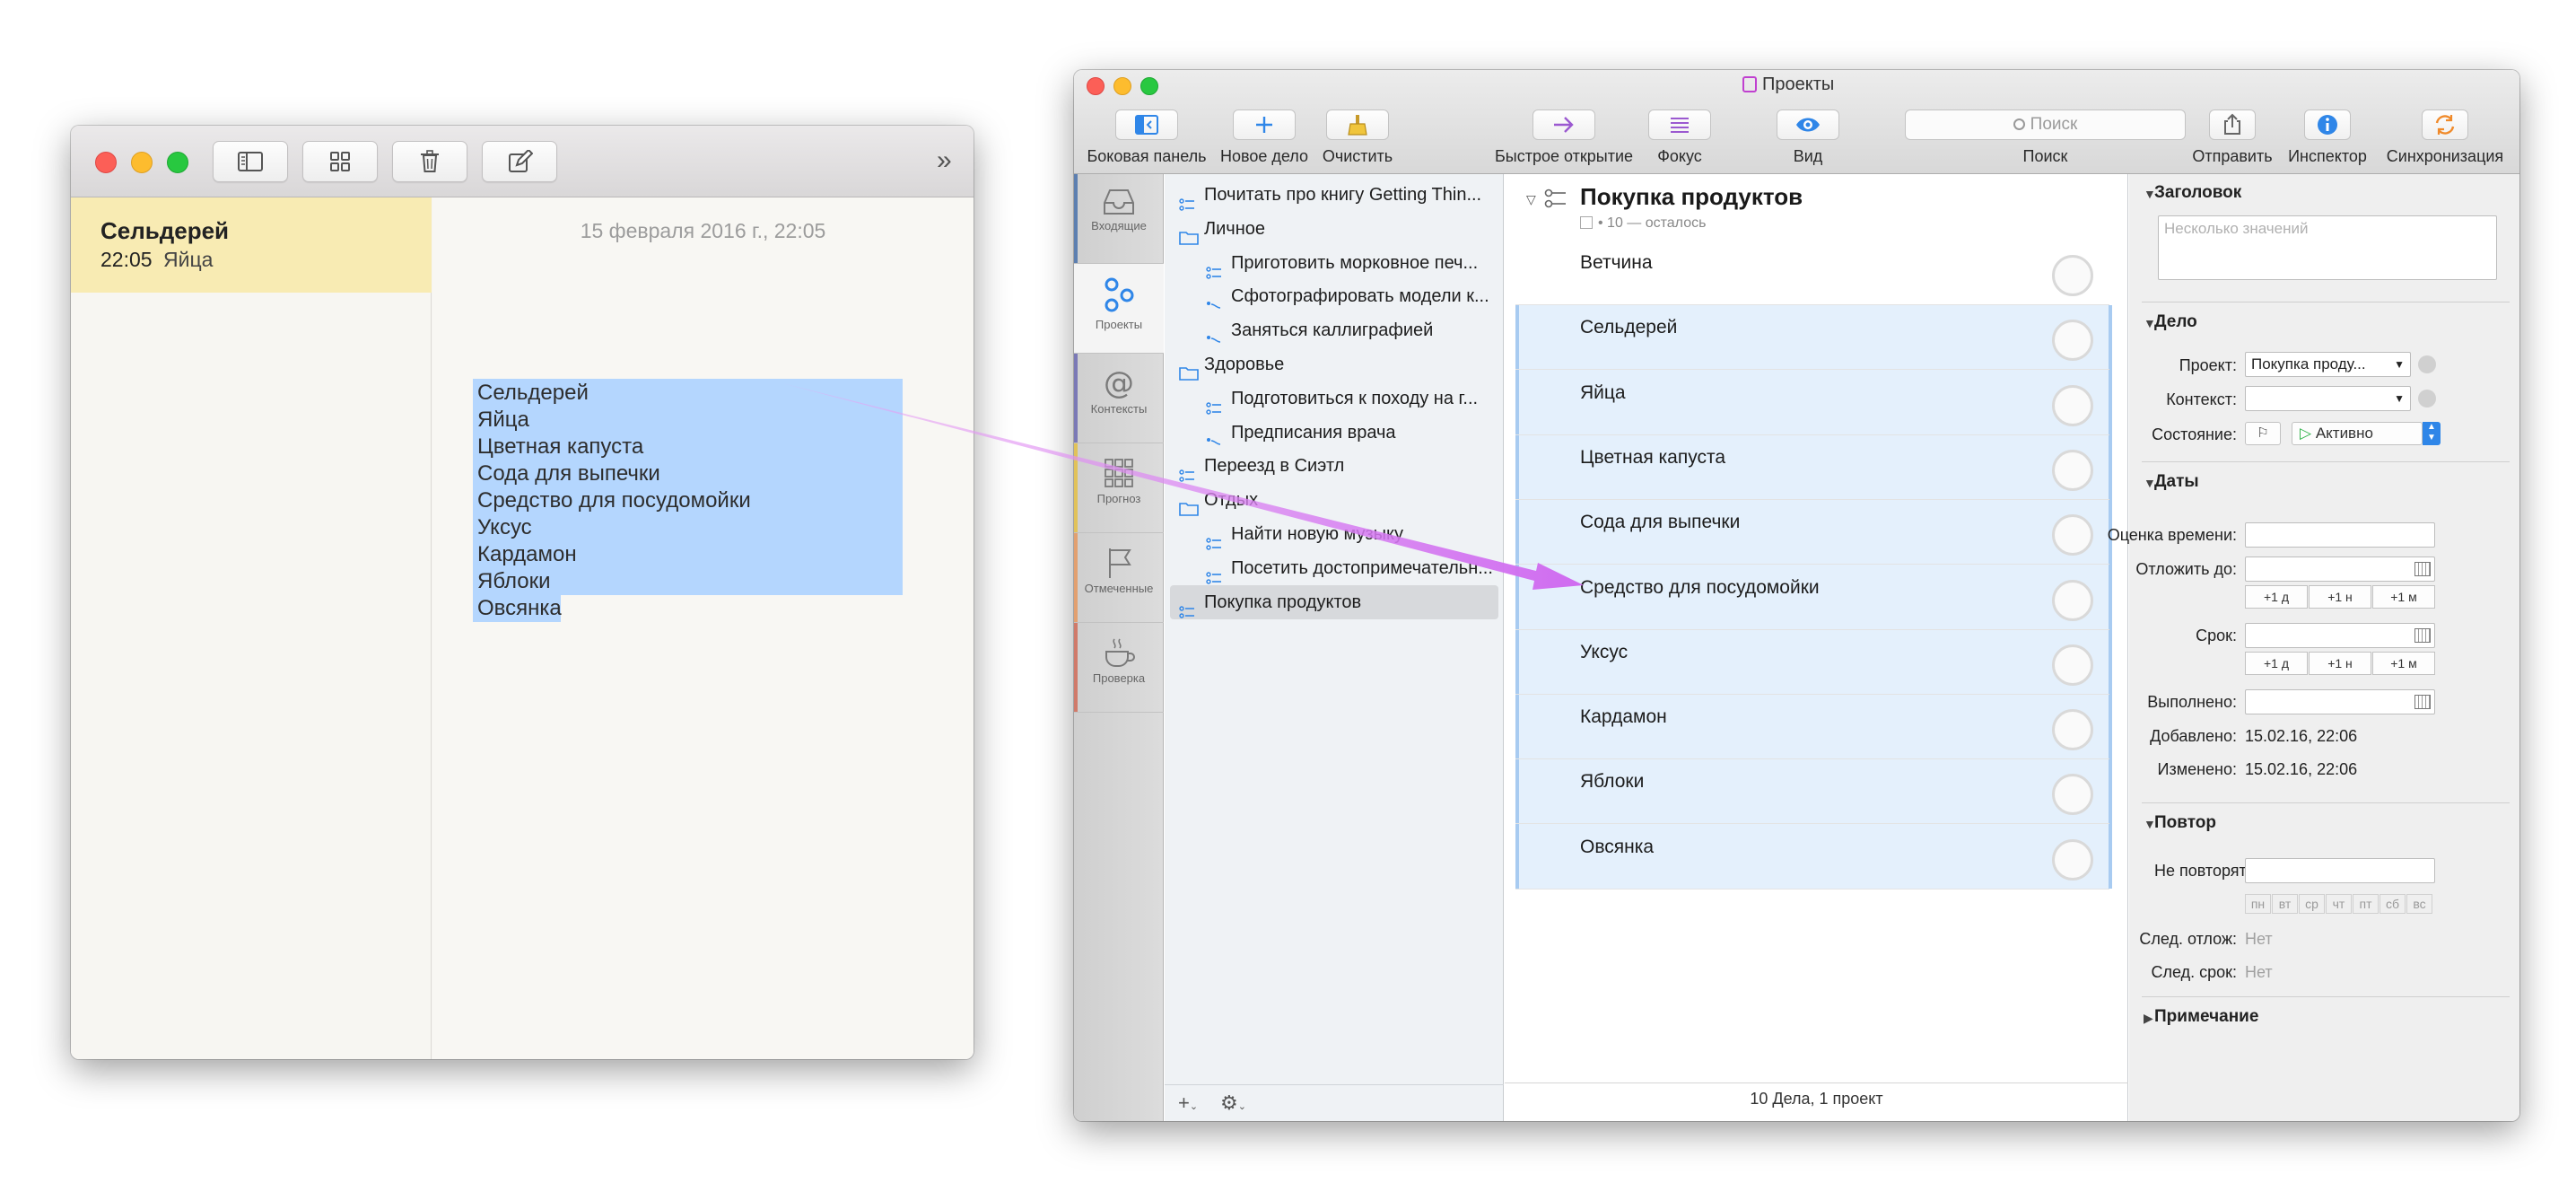  I want to click on drag-arrow-overlay, so click(1183, 486).